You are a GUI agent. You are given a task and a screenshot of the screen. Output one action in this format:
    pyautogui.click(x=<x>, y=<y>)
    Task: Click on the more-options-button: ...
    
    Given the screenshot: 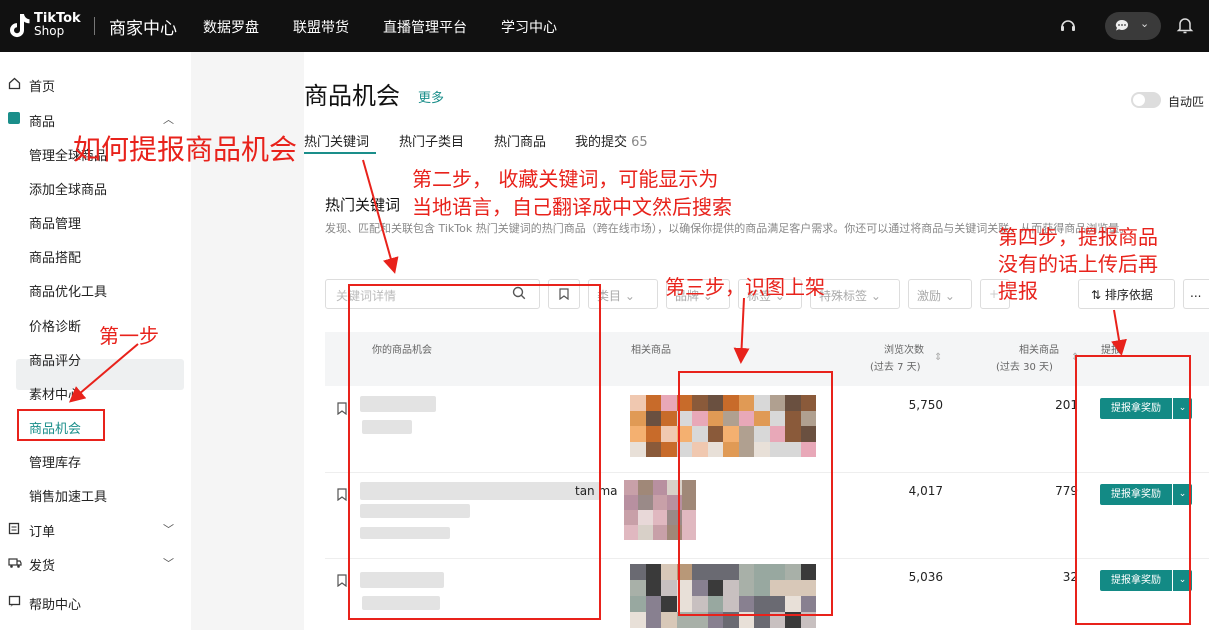 What is the action you would take?
    pyautogui.click(x=1196, y=294)
    